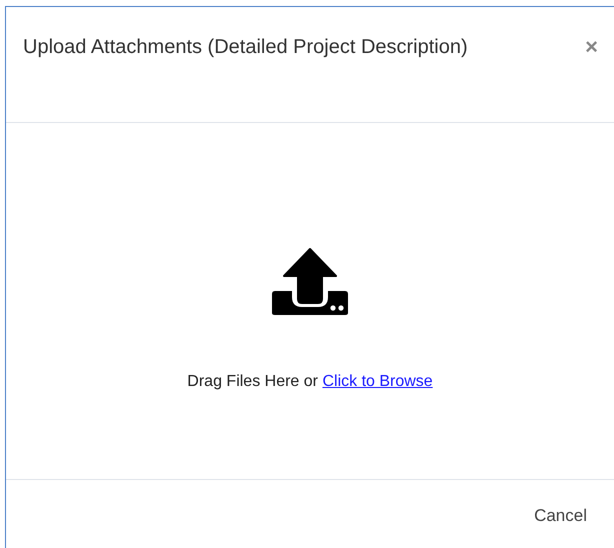 The height and width of the screenshot is (548, 614). What do you see at coordinates (591, 47) in the screenshot?
I see `close-button: ×` at bounding box center [591, 47].